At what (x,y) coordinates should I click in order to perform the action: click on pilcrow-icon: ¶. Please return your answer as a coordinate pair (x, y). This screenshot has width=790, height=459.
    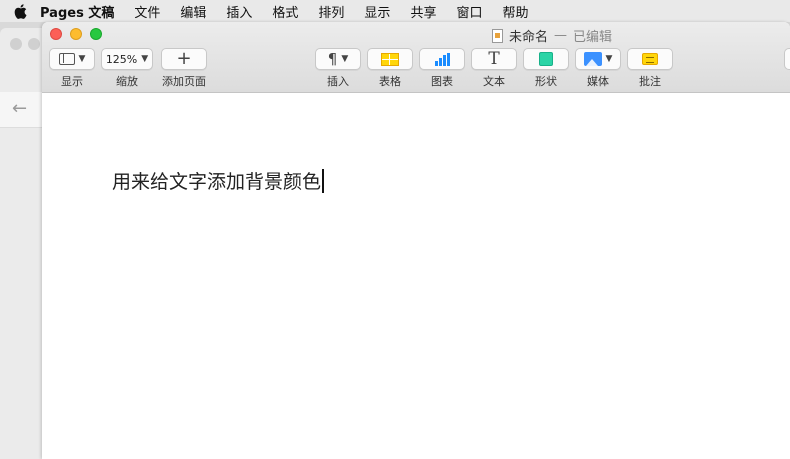
    Looking at the image, I should click on (332, 59).